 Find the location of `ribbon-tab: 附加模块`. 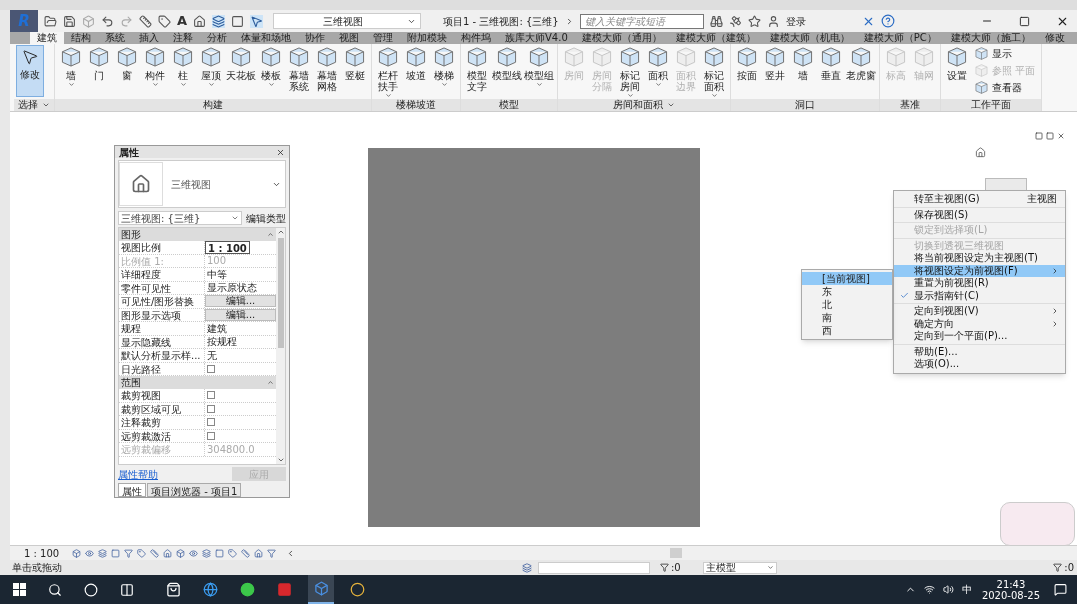

ribbon-tab: 附加模块 is located at coordinates (427, 38).